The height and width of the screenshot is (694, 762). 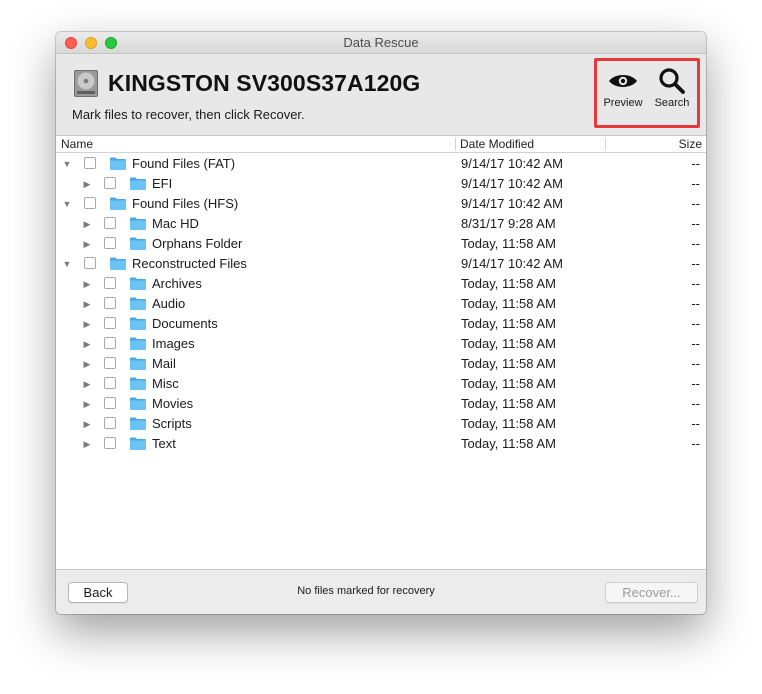 What do you see at coordinates (366, 591) in the screenshot?
I see `recovery-status: No files marked for recovery` at bounding box center [366, 591].